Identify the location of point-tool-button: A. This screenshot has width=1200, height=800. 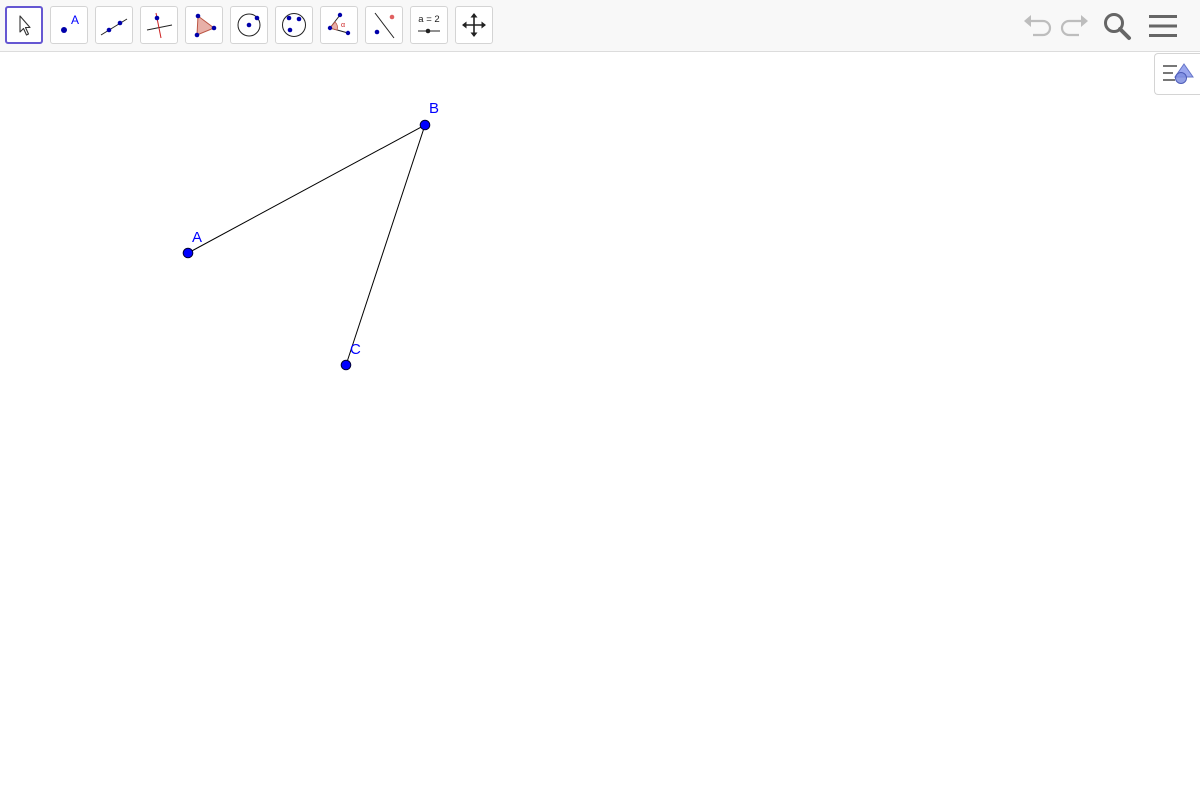
(69, 25).